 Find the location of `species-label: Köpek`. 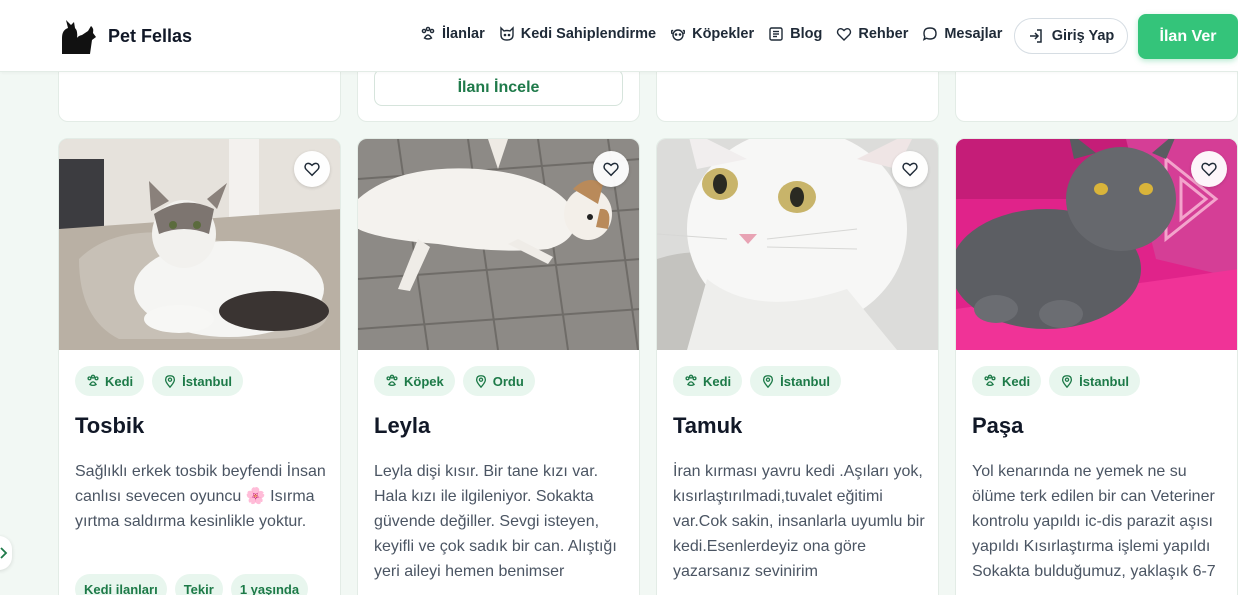

species-label: Köpek is located at coordinates (424, 381).